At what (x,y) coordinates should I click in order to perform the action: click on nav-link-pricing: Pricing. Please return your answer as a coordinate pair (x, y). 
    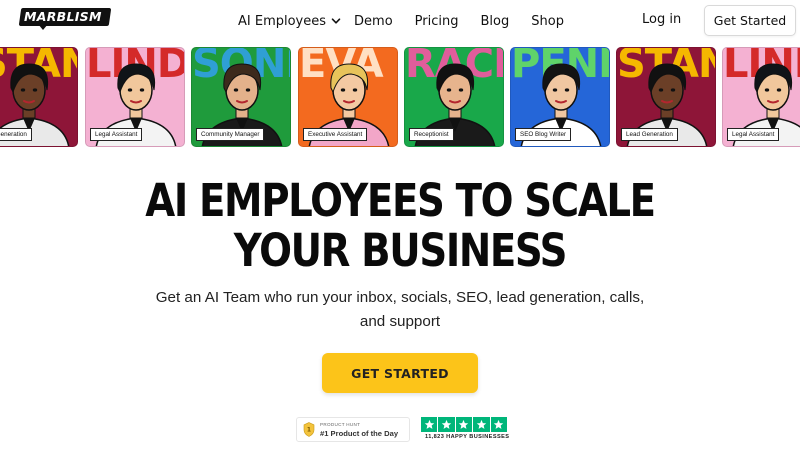
    Looking at the image, I should click on (437, 21).